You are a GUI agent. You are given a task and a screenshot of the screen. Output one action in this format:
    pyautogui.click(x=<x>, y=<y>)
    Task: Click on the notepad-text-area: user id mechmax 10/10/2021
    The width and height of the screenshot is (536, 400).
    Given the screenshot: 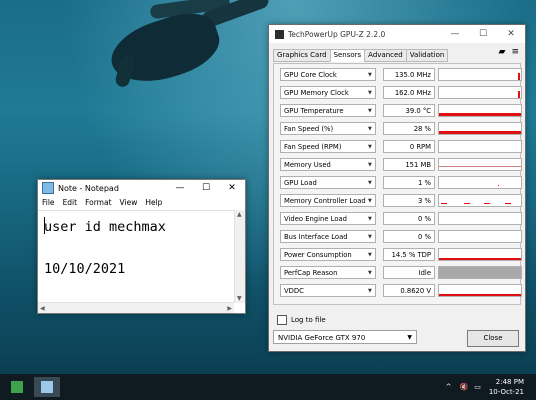 What is the action you would take?
    pyautogui.click(x=136, y=256)
    